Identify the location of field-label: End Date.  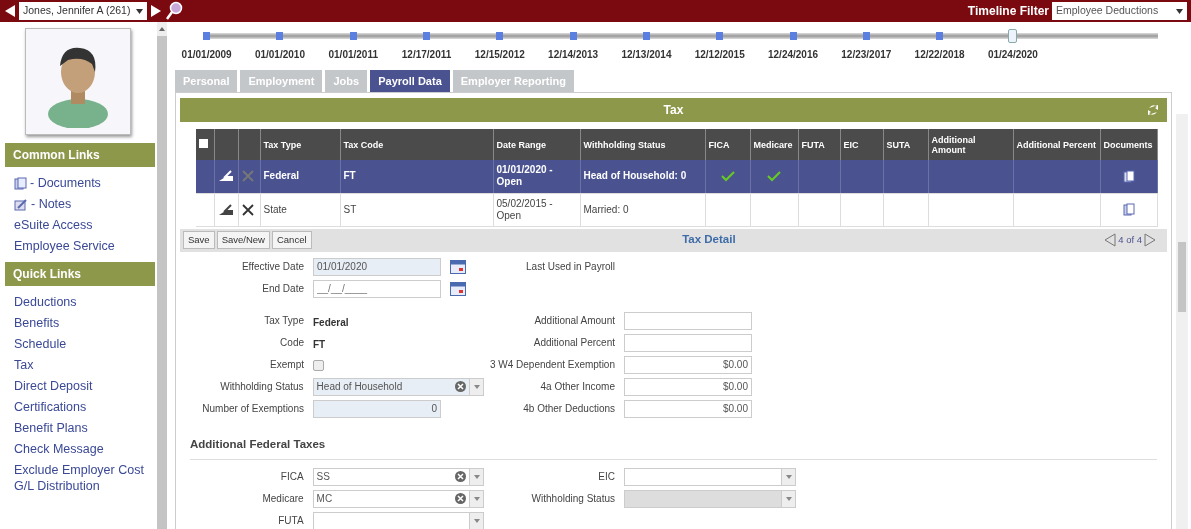
(282, 287).